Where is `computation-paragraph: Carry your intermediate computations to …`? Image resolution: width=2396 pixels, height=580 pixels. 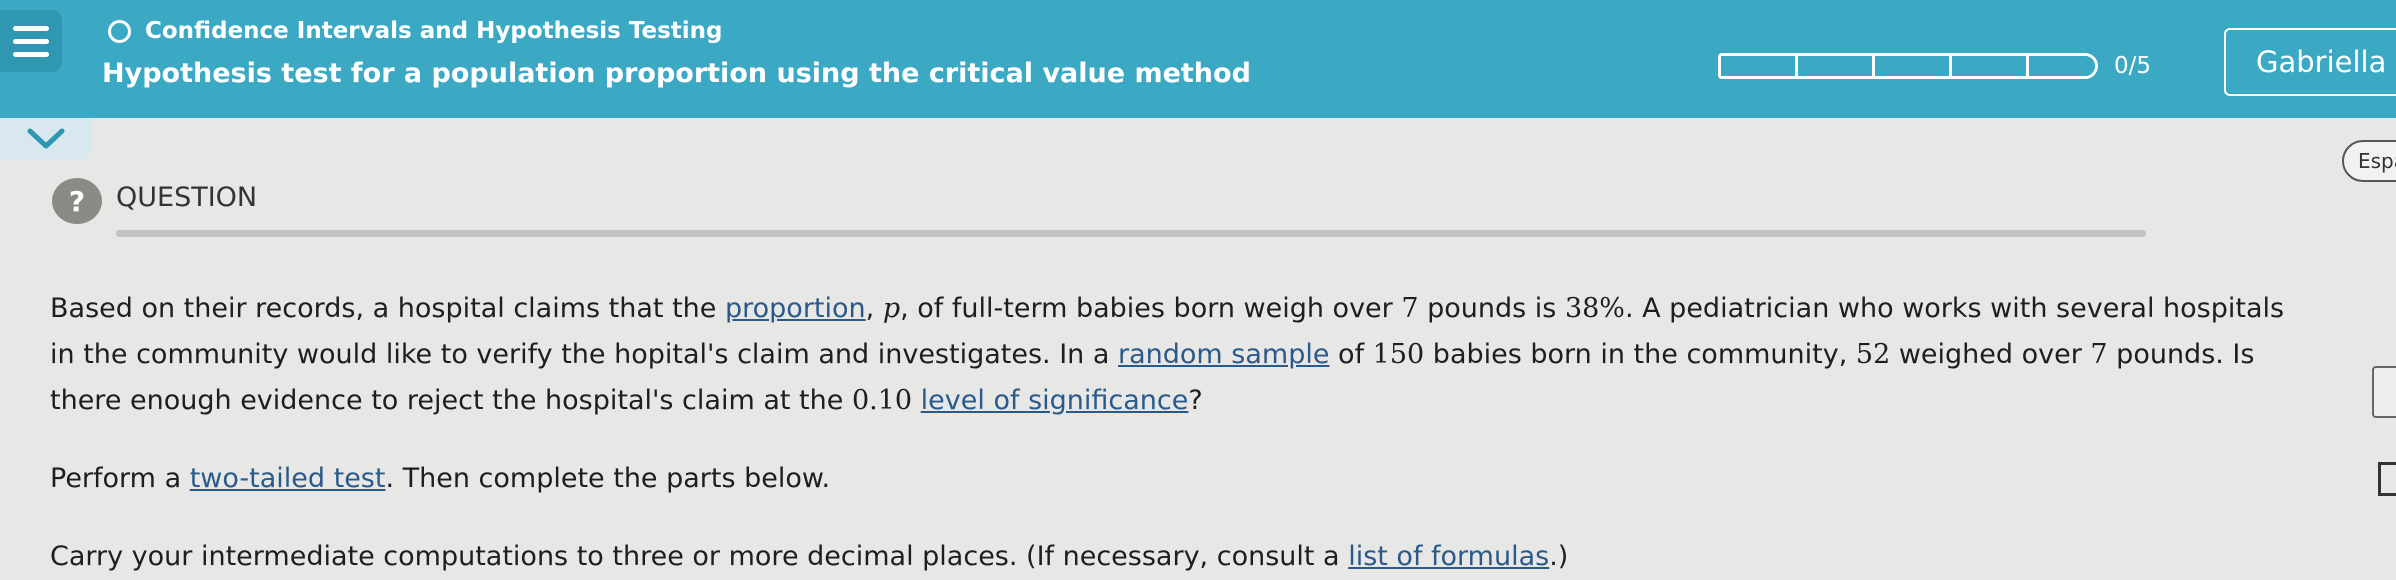
computation-paragraph: Carry your intermediate computations to … is located at coordinates (809, 556).